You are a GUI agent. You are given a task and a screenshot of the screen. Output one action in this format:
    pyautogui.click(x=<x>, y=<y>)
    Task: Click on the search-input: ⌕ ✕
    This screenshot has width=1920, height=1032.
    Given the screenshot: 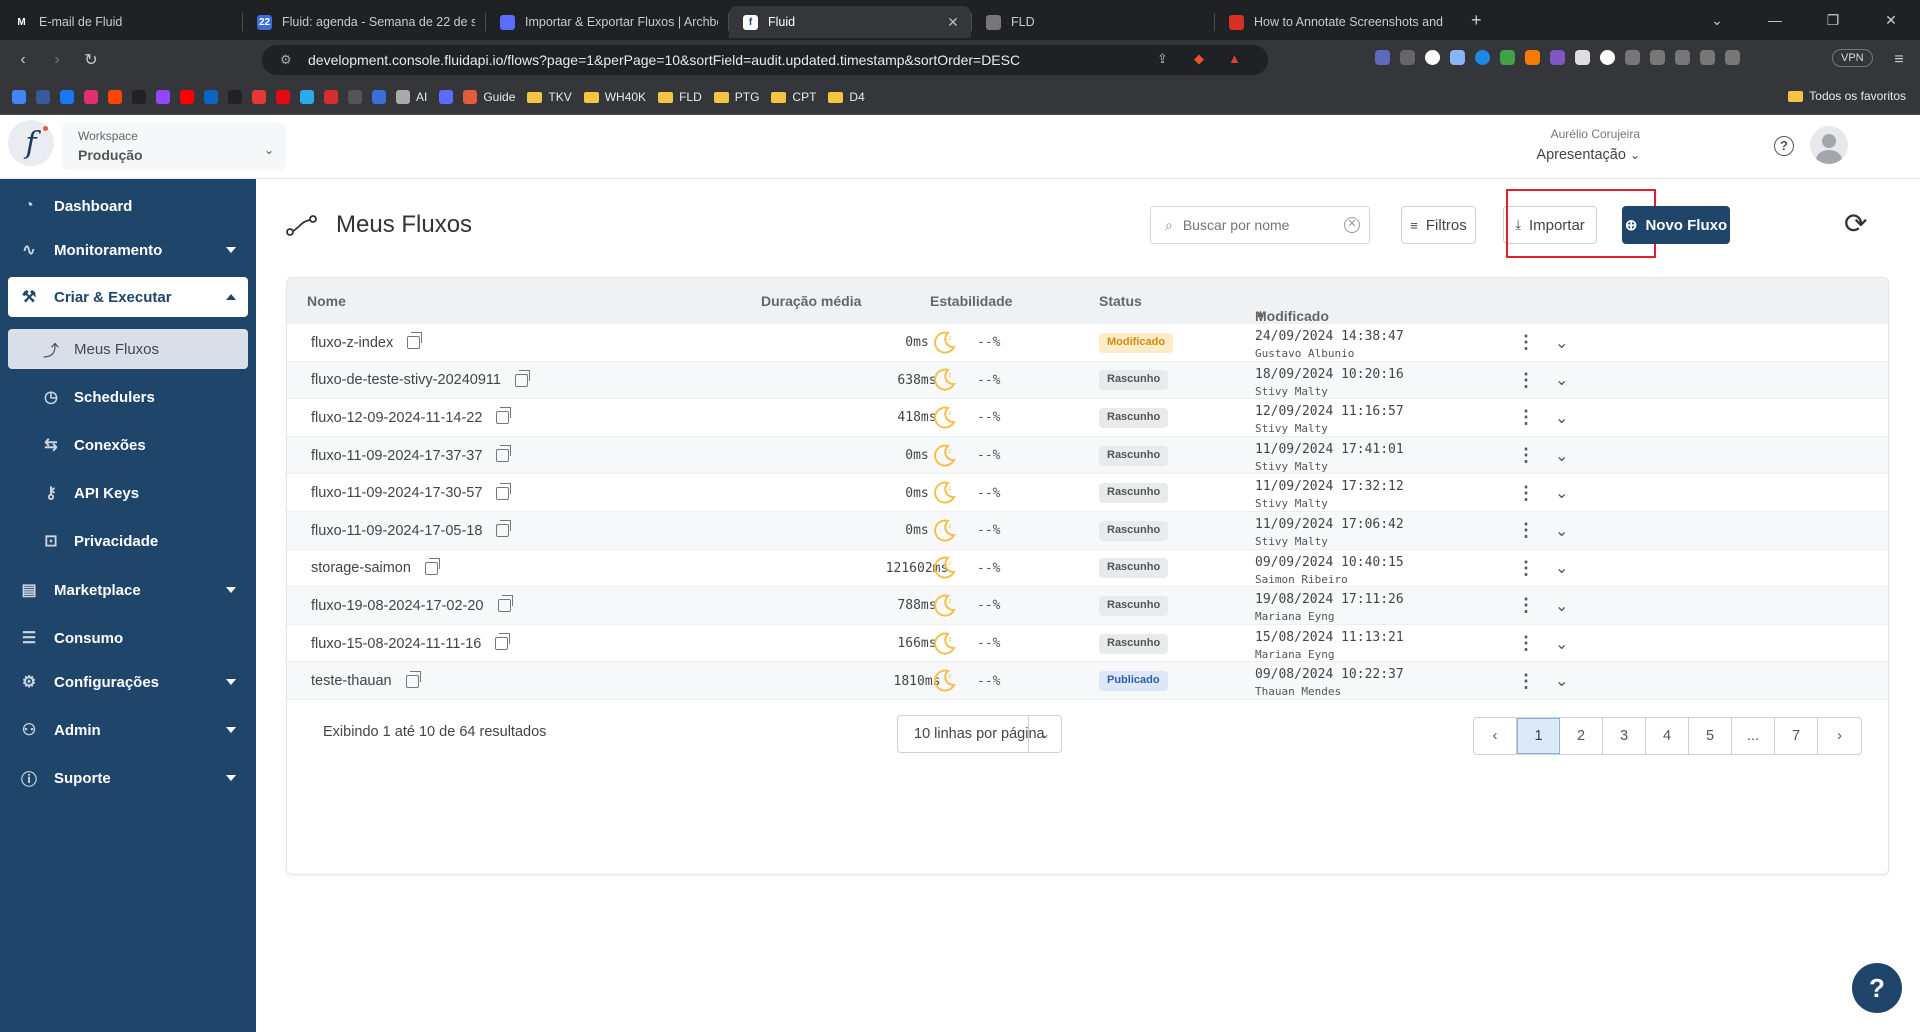 What is the action you would take?
    pyautogui.click(x=1260, y=225)
    